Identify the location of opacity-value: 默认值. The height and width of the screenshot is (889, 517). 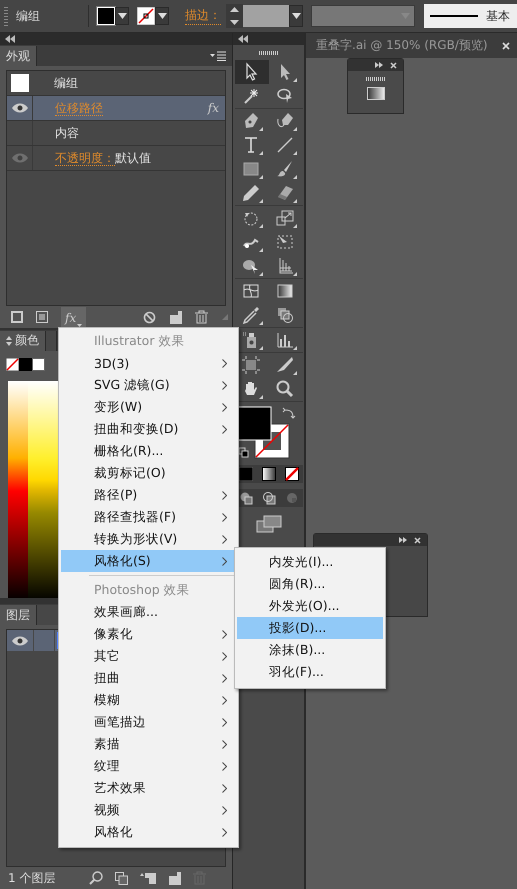
(133, 158).